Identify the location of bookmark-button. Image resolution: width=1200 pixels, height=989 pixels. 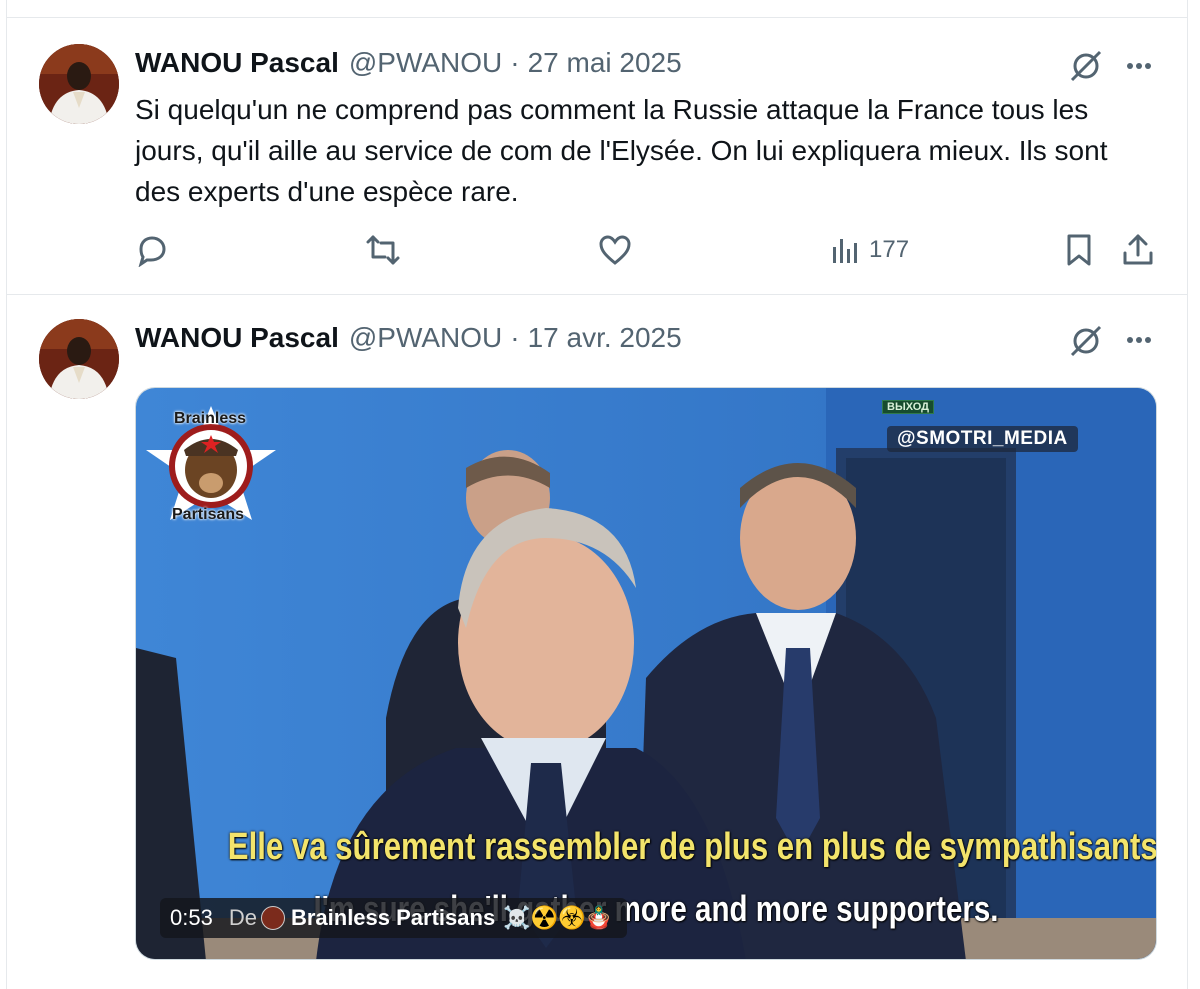
(1079, 250).